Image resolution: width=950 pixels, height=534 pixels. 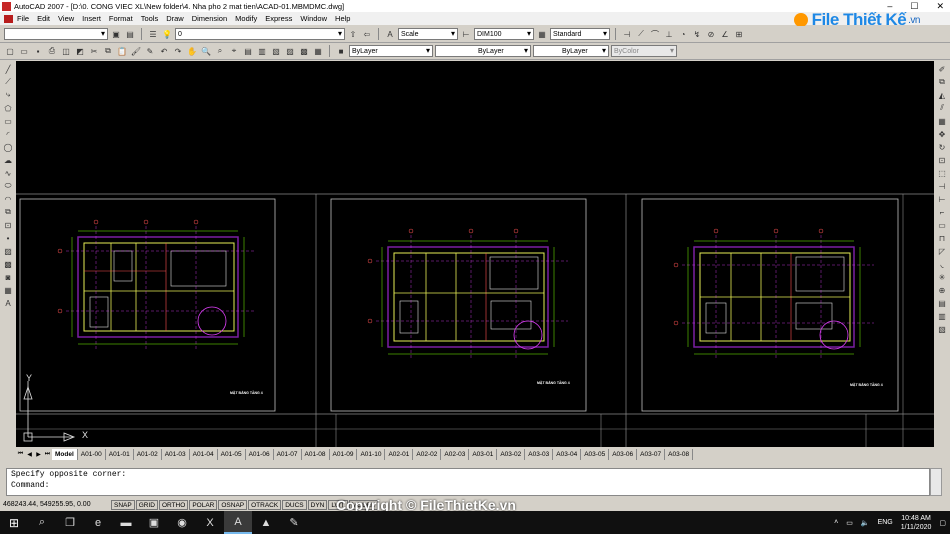 What do you see at coordinates (8, 108) in the screenshot?
I see `polygon-icon: ⬠` at bounding box center [8, 108].